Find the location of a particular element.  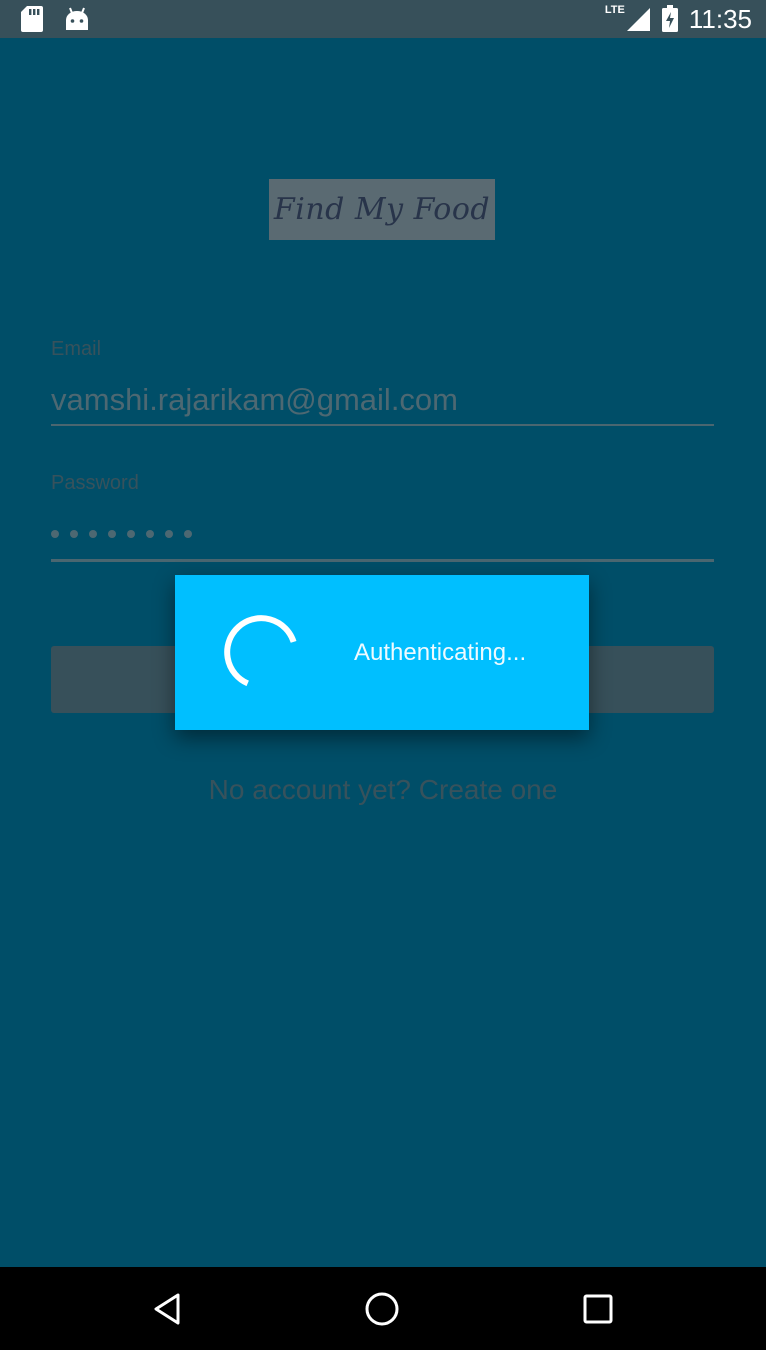

status-bar: LTE 11:35 is located at coordinates (383, 19).